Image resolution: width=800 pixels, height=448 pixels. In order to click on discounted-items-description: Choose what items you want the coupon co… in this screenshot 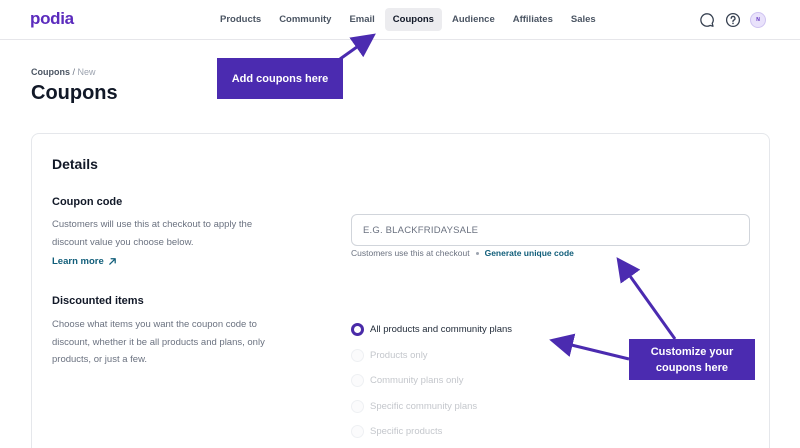, I will do `click(158, 342)`.